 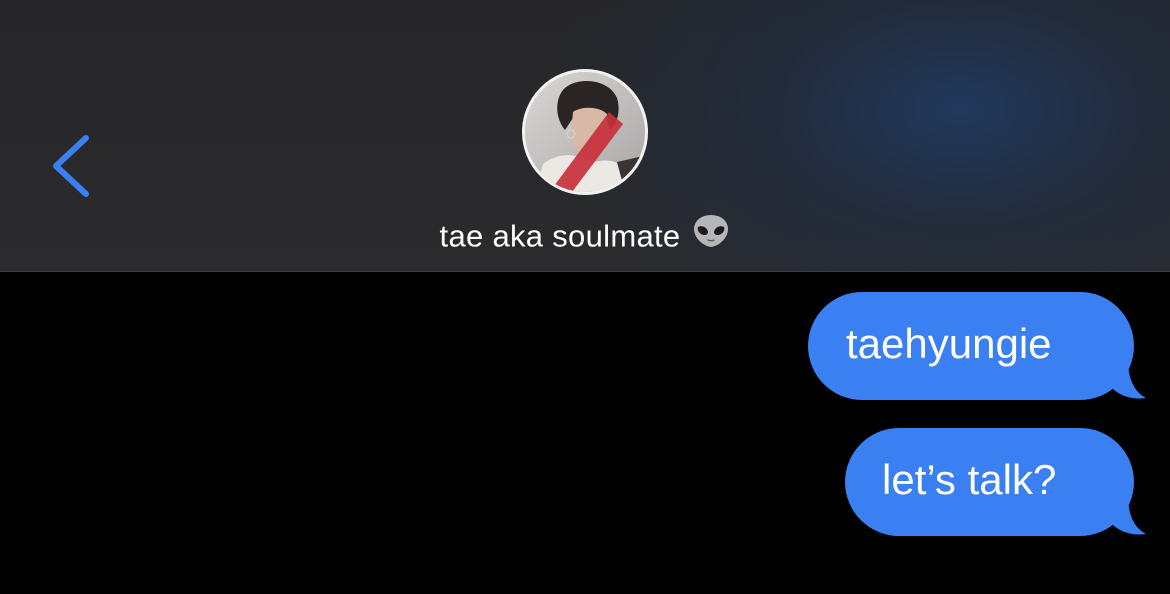 I want to click on contact-name: tae aka soulmate, so click(x=585, y=237).